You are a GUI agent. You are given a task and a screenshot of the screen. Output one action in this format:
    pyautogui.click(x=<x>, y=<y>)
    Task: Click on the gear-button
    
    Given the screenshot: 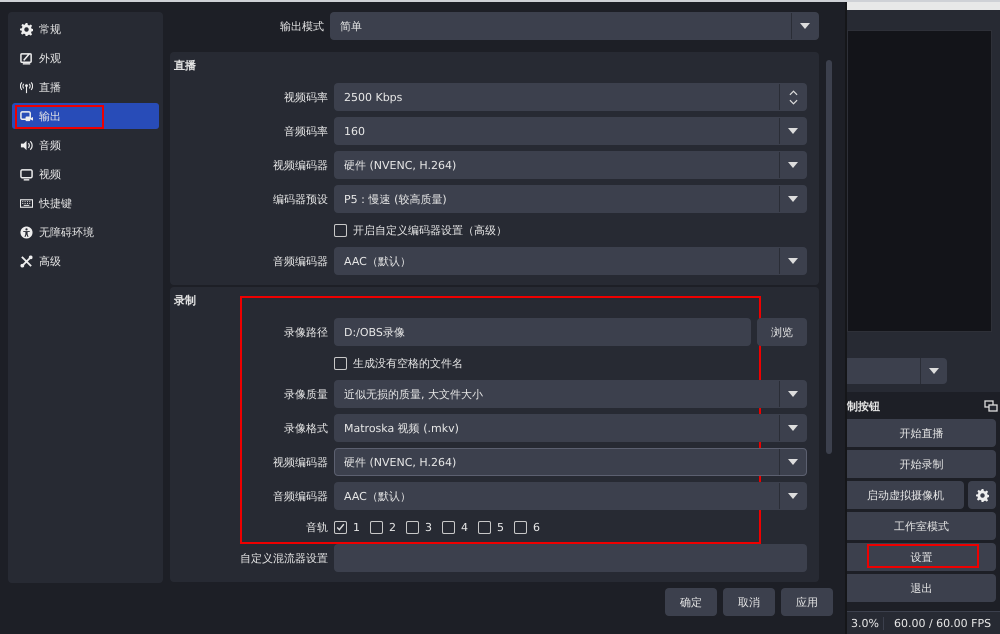 What is the action you would take?
    pyautogui.click(x=982, y=495)
    